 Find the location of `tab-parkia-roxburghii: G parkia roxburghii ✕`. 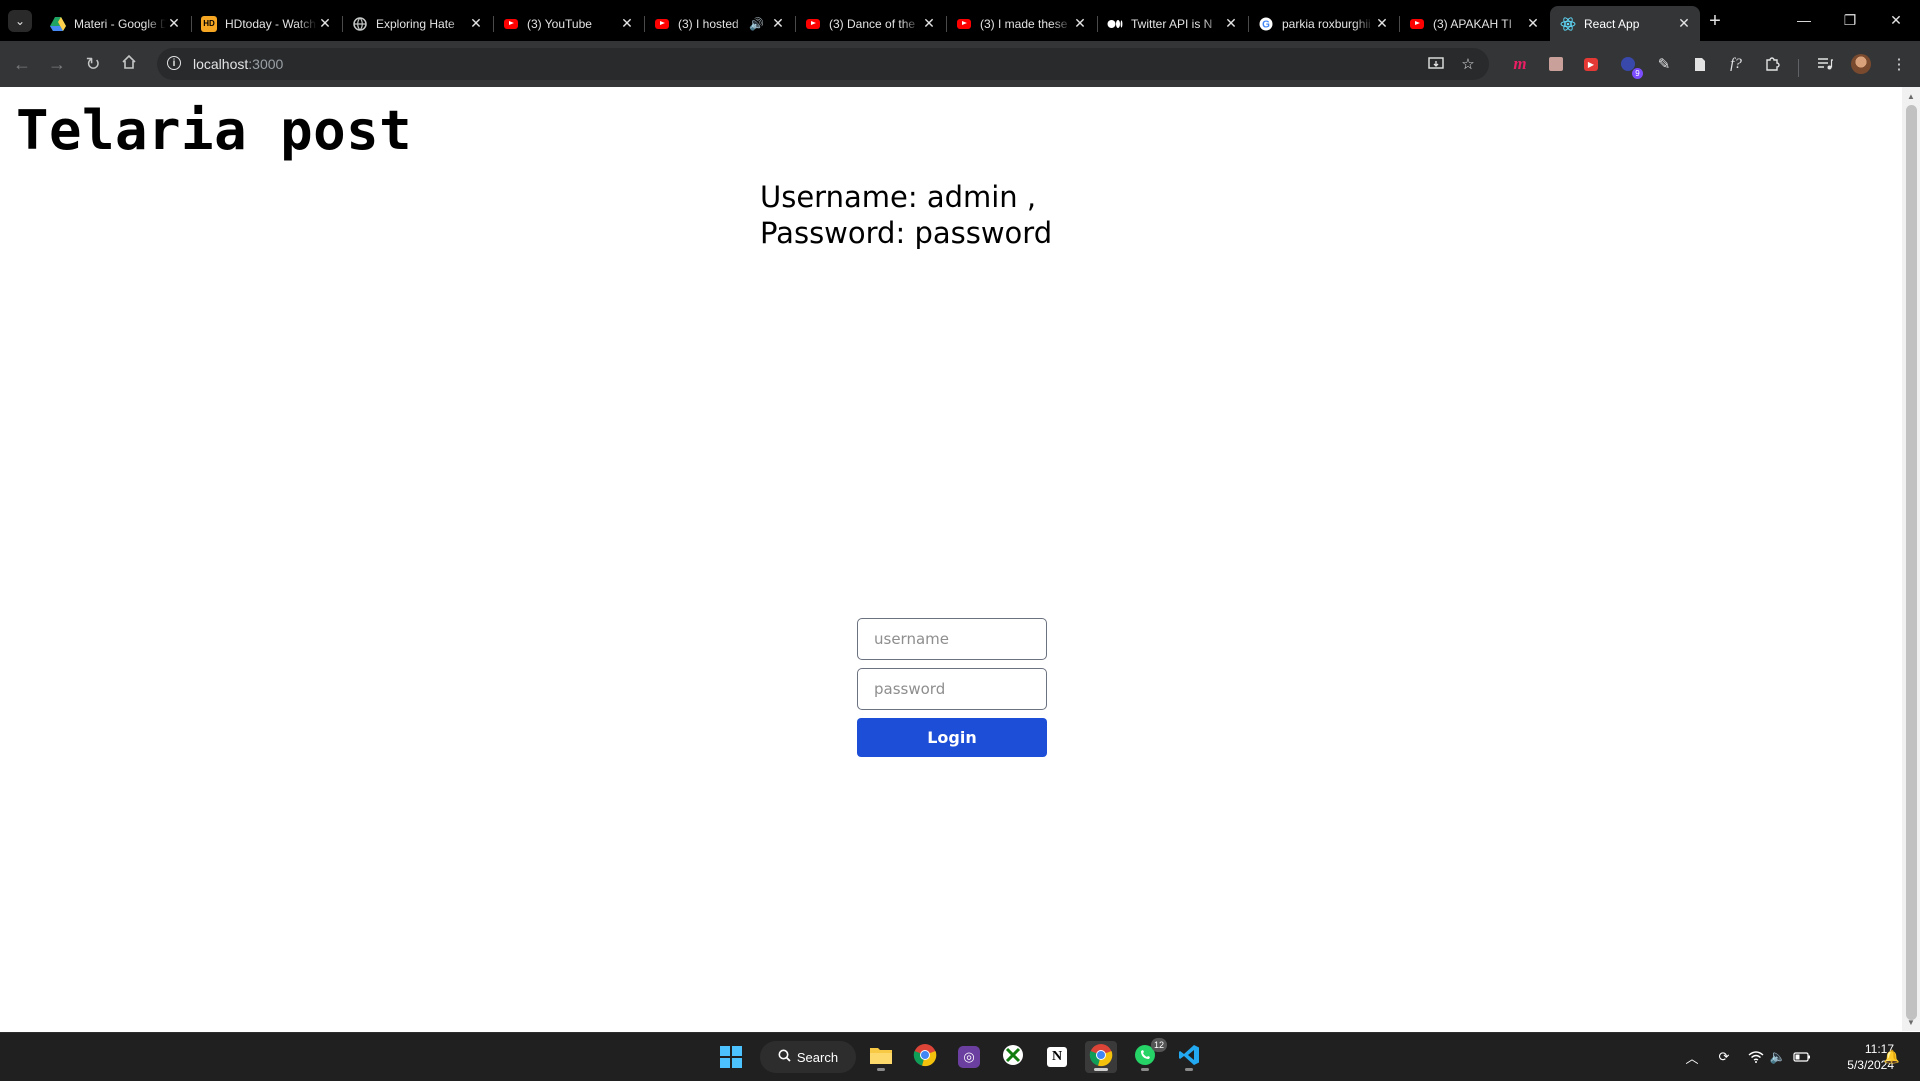

tab-parkia-roxburghii: G parkia roxburghii ✕ is located at coordinates (1323, 23).